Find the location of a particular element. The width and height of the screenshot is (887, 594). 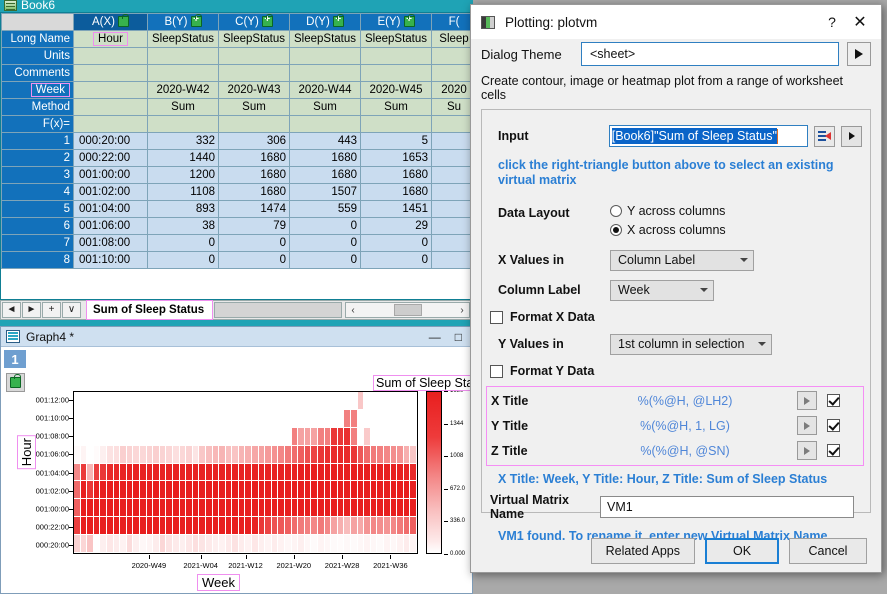

scrollbar-thumb is located at coordinates (407, 310).